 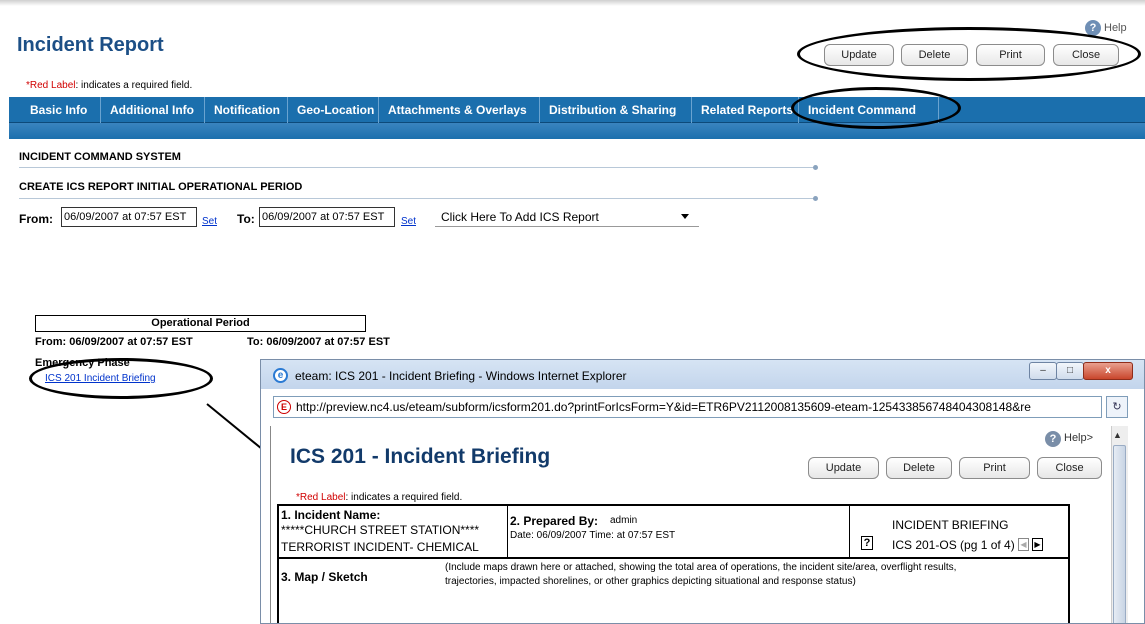 What do you see at coordinates (134, 85) in the screenshot?
I see `required-note-text: : indicates a required field.` at bounding box center [134, 85].